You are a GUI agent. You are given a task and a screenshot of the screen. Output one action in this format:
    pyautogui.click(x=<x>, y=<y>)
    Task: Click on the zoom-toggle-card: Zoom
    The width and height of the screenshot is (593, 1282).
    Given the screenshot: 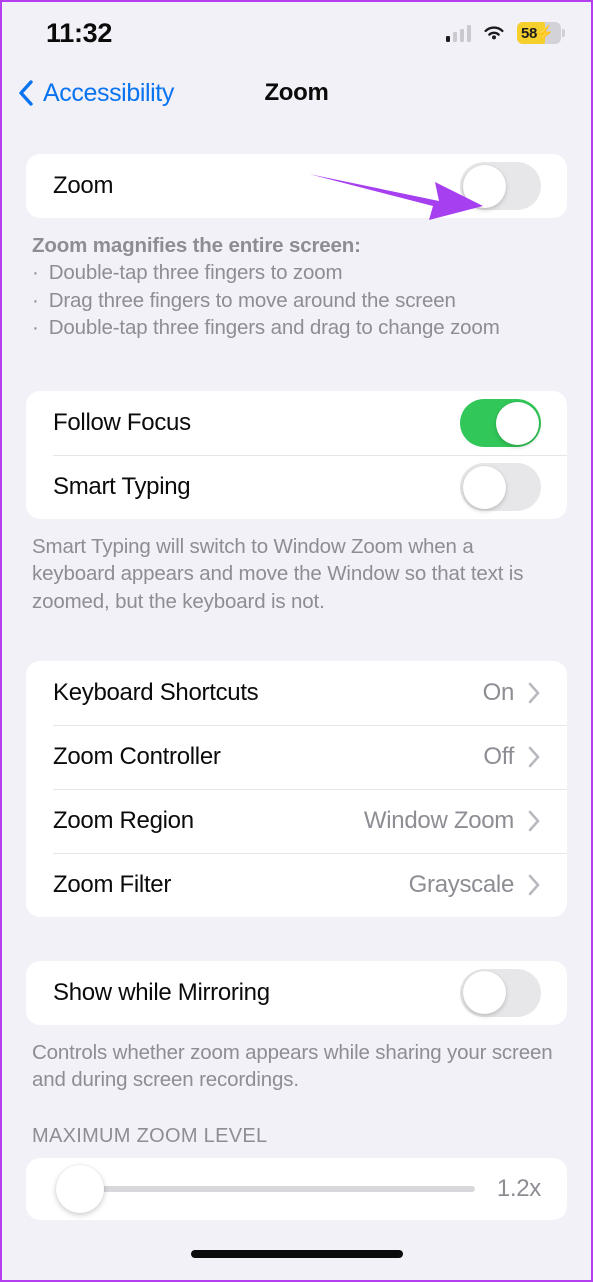 What is the action you would take?
    pyautogui.click(x=296, y=186)
    